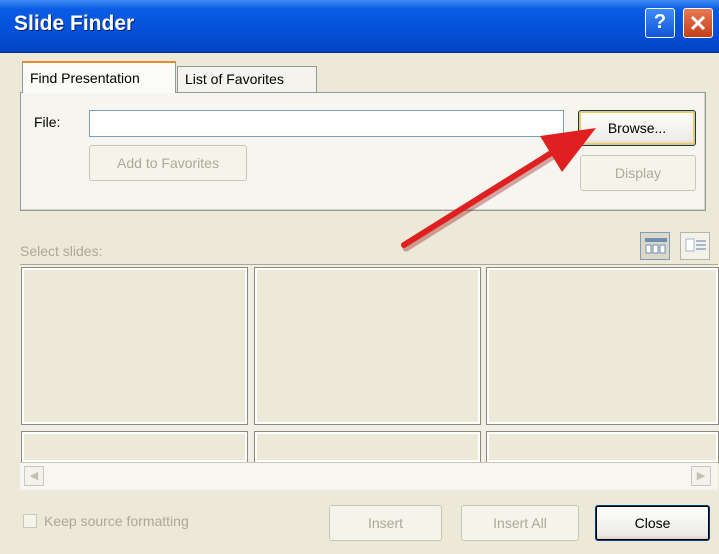 This screenshot has width=719, height=554. What do you see at coordinates (61, 251) in the screenshot?
I see `select-slides-label: Select slides:` at bounding box center [61, 251].